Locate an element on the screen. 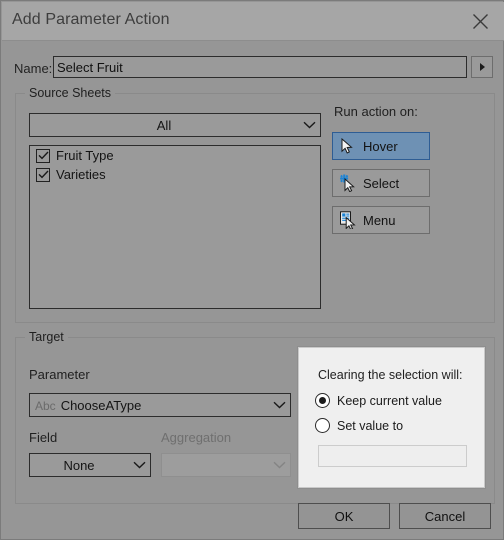  parameter-dropdown: Abc ChooseAType is located at coordinates (160, 405).